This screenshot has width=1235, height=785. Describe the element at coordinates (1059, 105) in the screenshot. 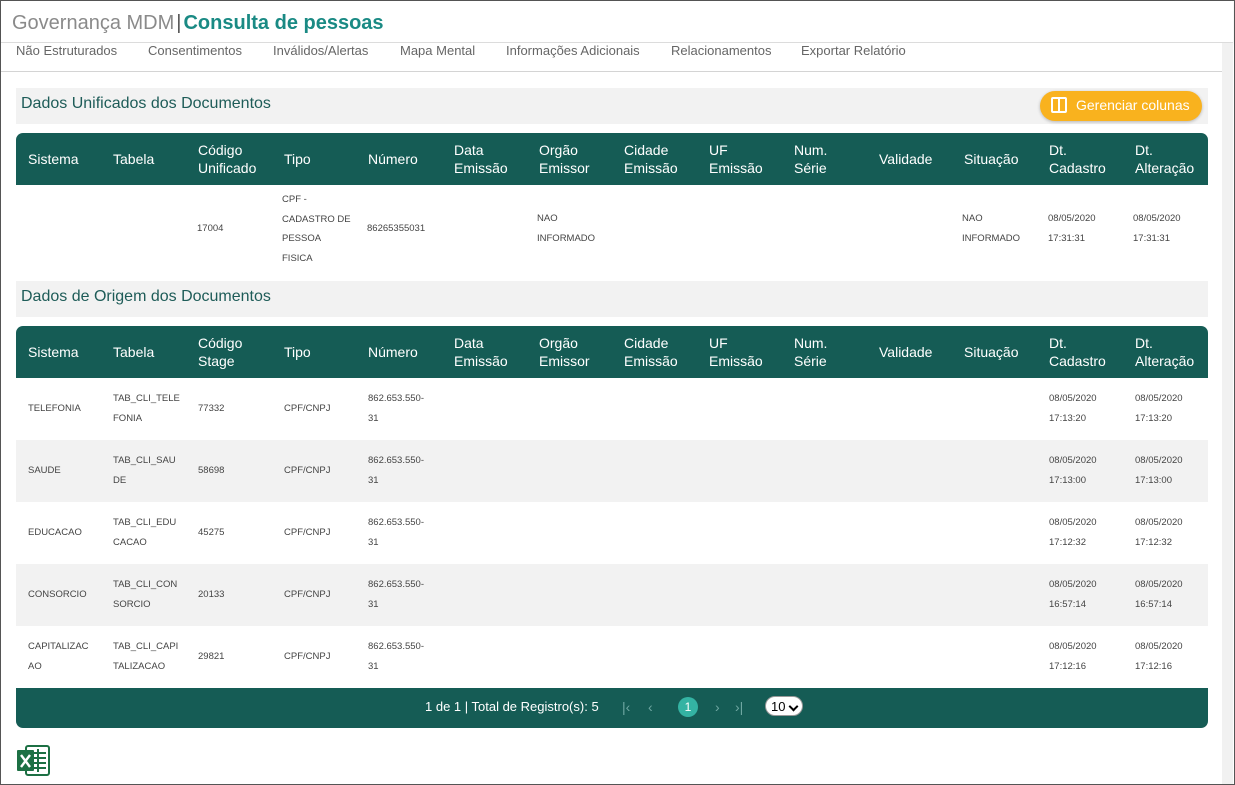

I see `columns-icon` at that location.